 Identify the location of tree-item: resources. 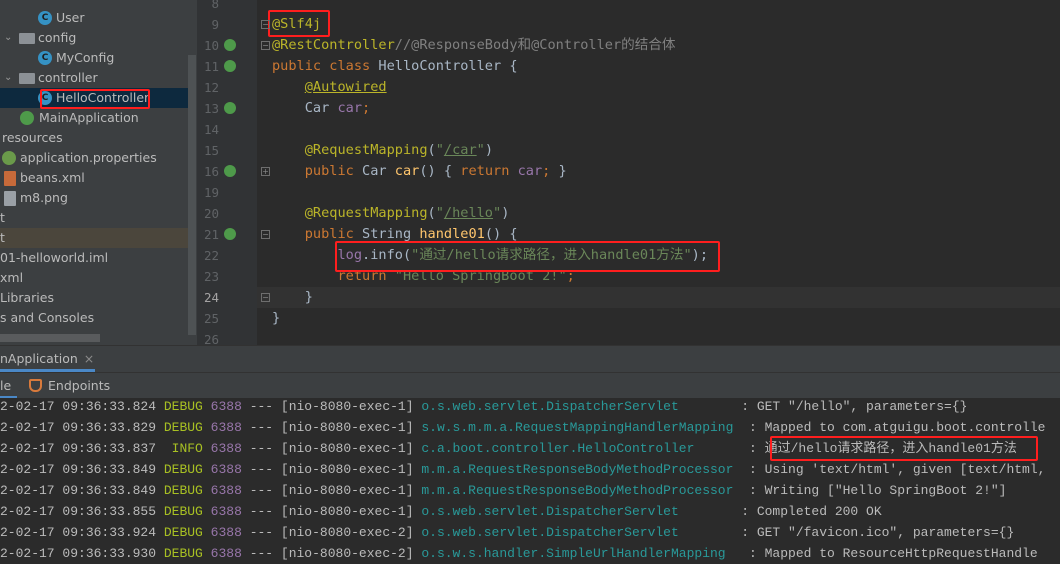
(94, 138).